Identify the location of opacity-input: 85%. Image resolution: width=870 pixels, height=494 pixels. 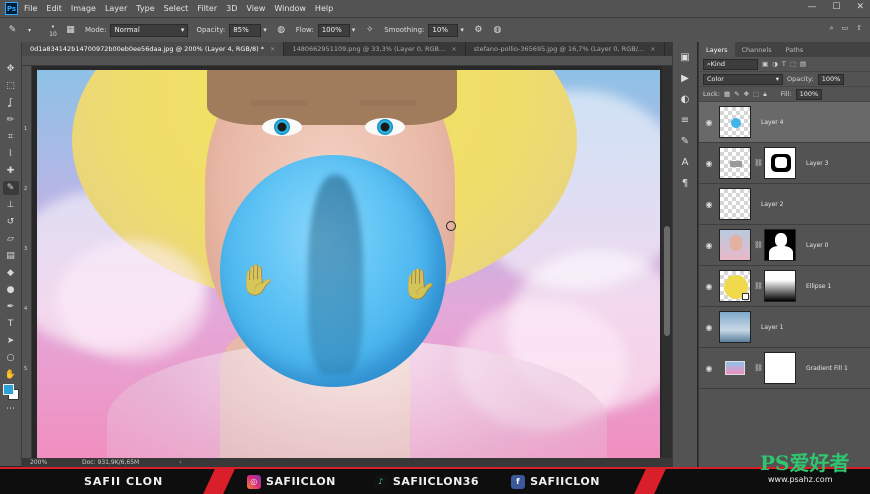
(245, 30).